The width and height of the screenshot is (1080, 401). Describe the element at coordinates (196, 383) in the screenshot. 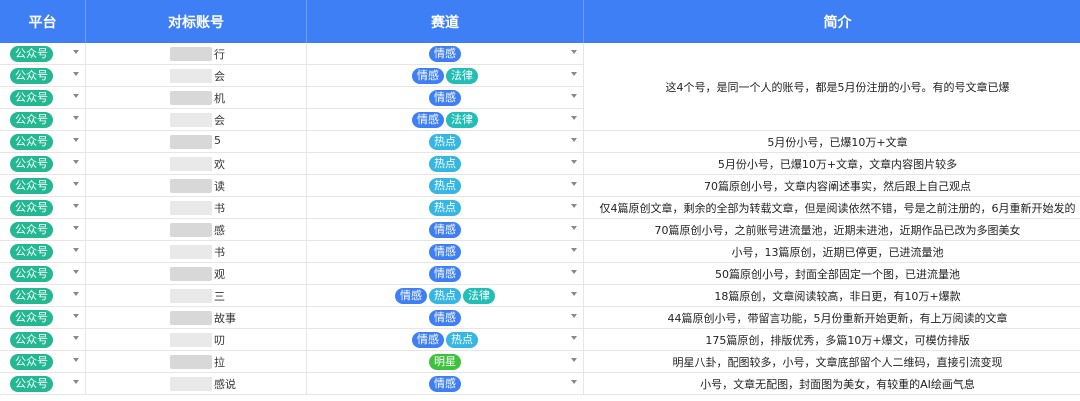

I see `account-cell: 感说` at that location.